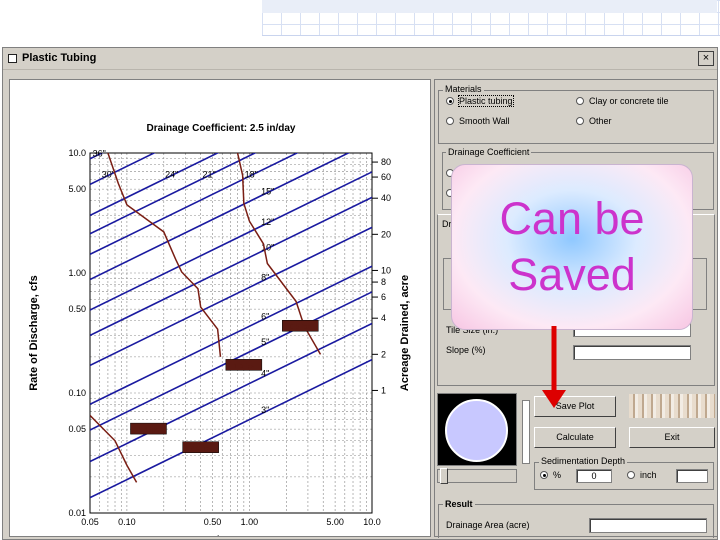  What do you see at coordinates (221, 128) in the screenshot?
I see `chart-title: Drainage Coefficient: 2.5 in/day` at bounding box center [221, 128].